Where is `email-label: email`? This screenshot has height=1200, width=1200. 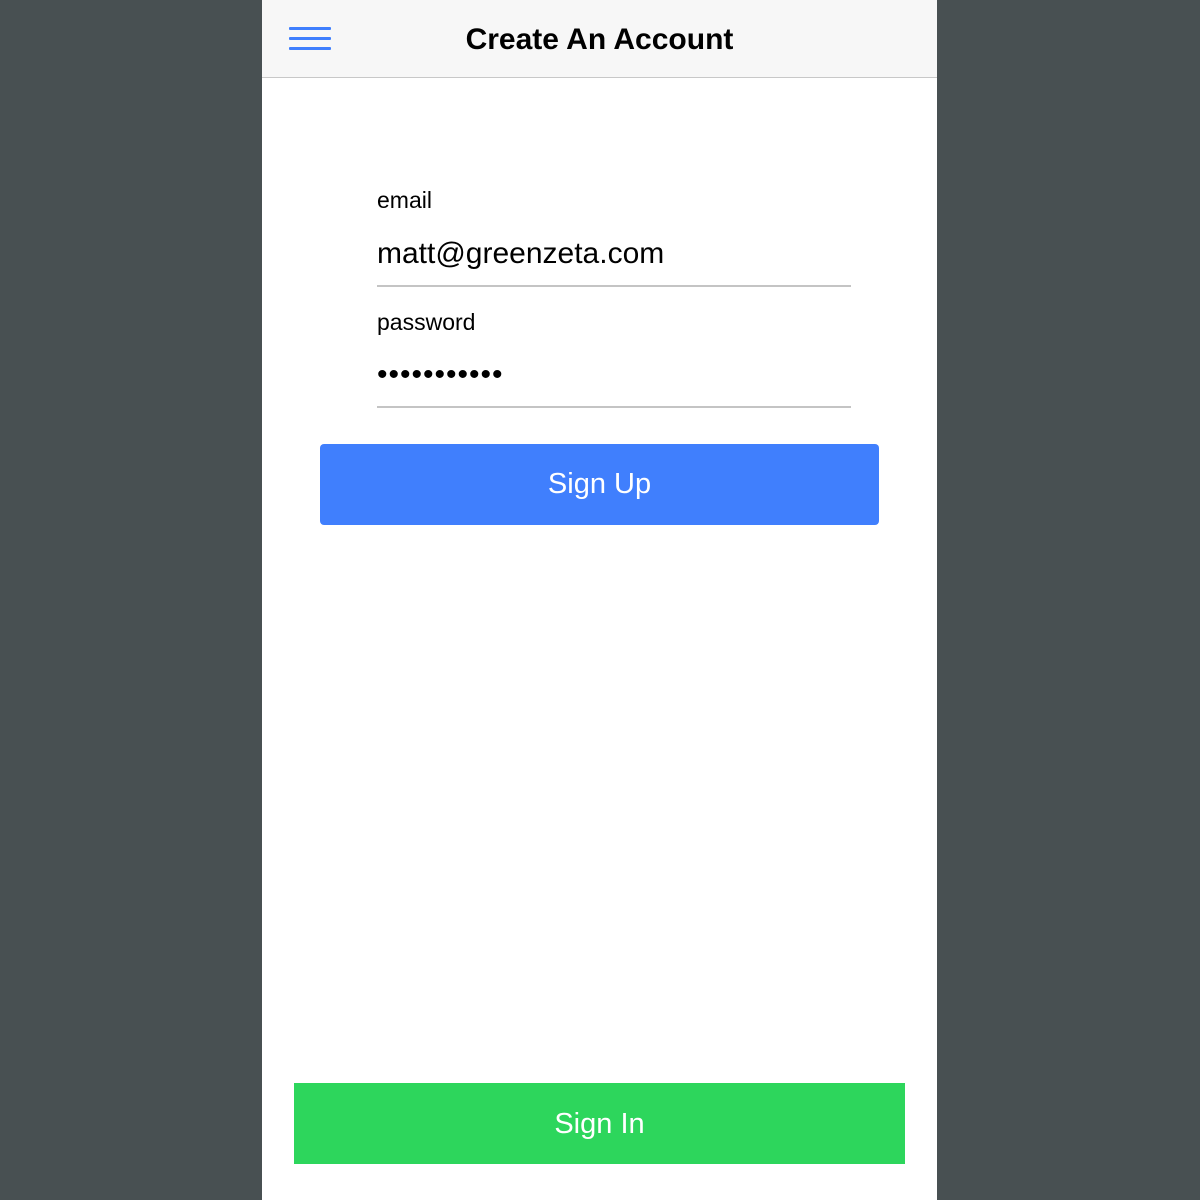
email-label: email is located at coordinates (404, 200).